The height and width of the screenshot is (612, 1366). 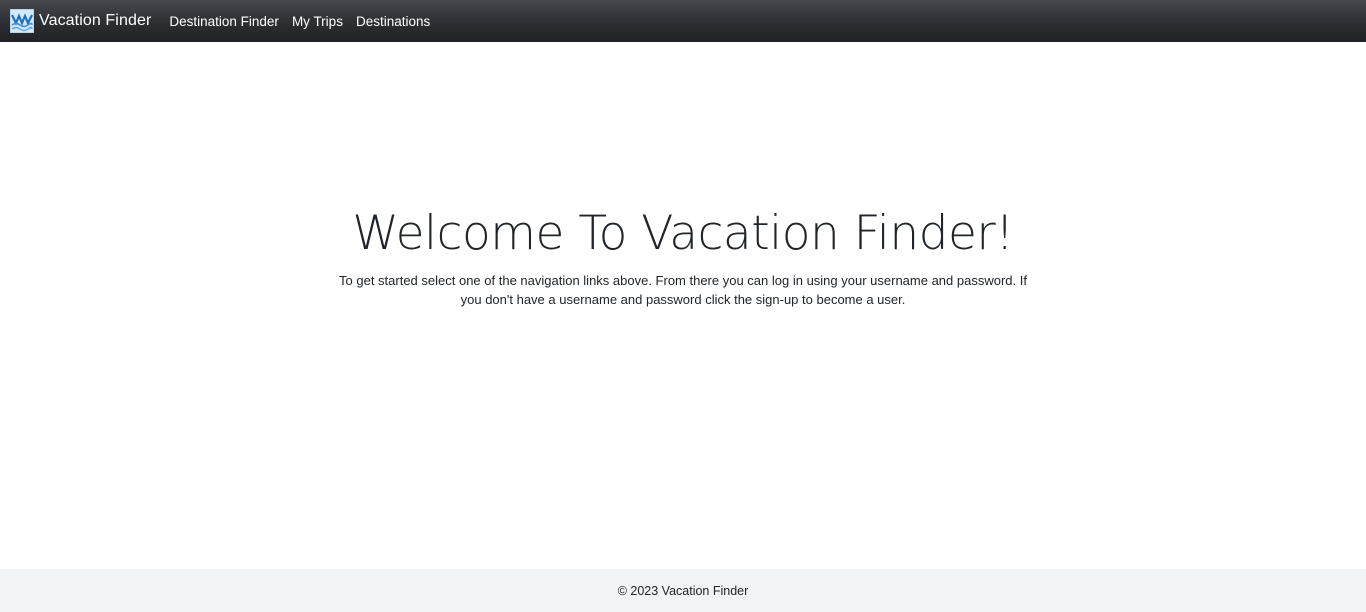 What do you see at coordinates (224, 21) in the screenshot?
I see `nav-link-destination-finder: Destination Finder` at bounding box center [224, 21].